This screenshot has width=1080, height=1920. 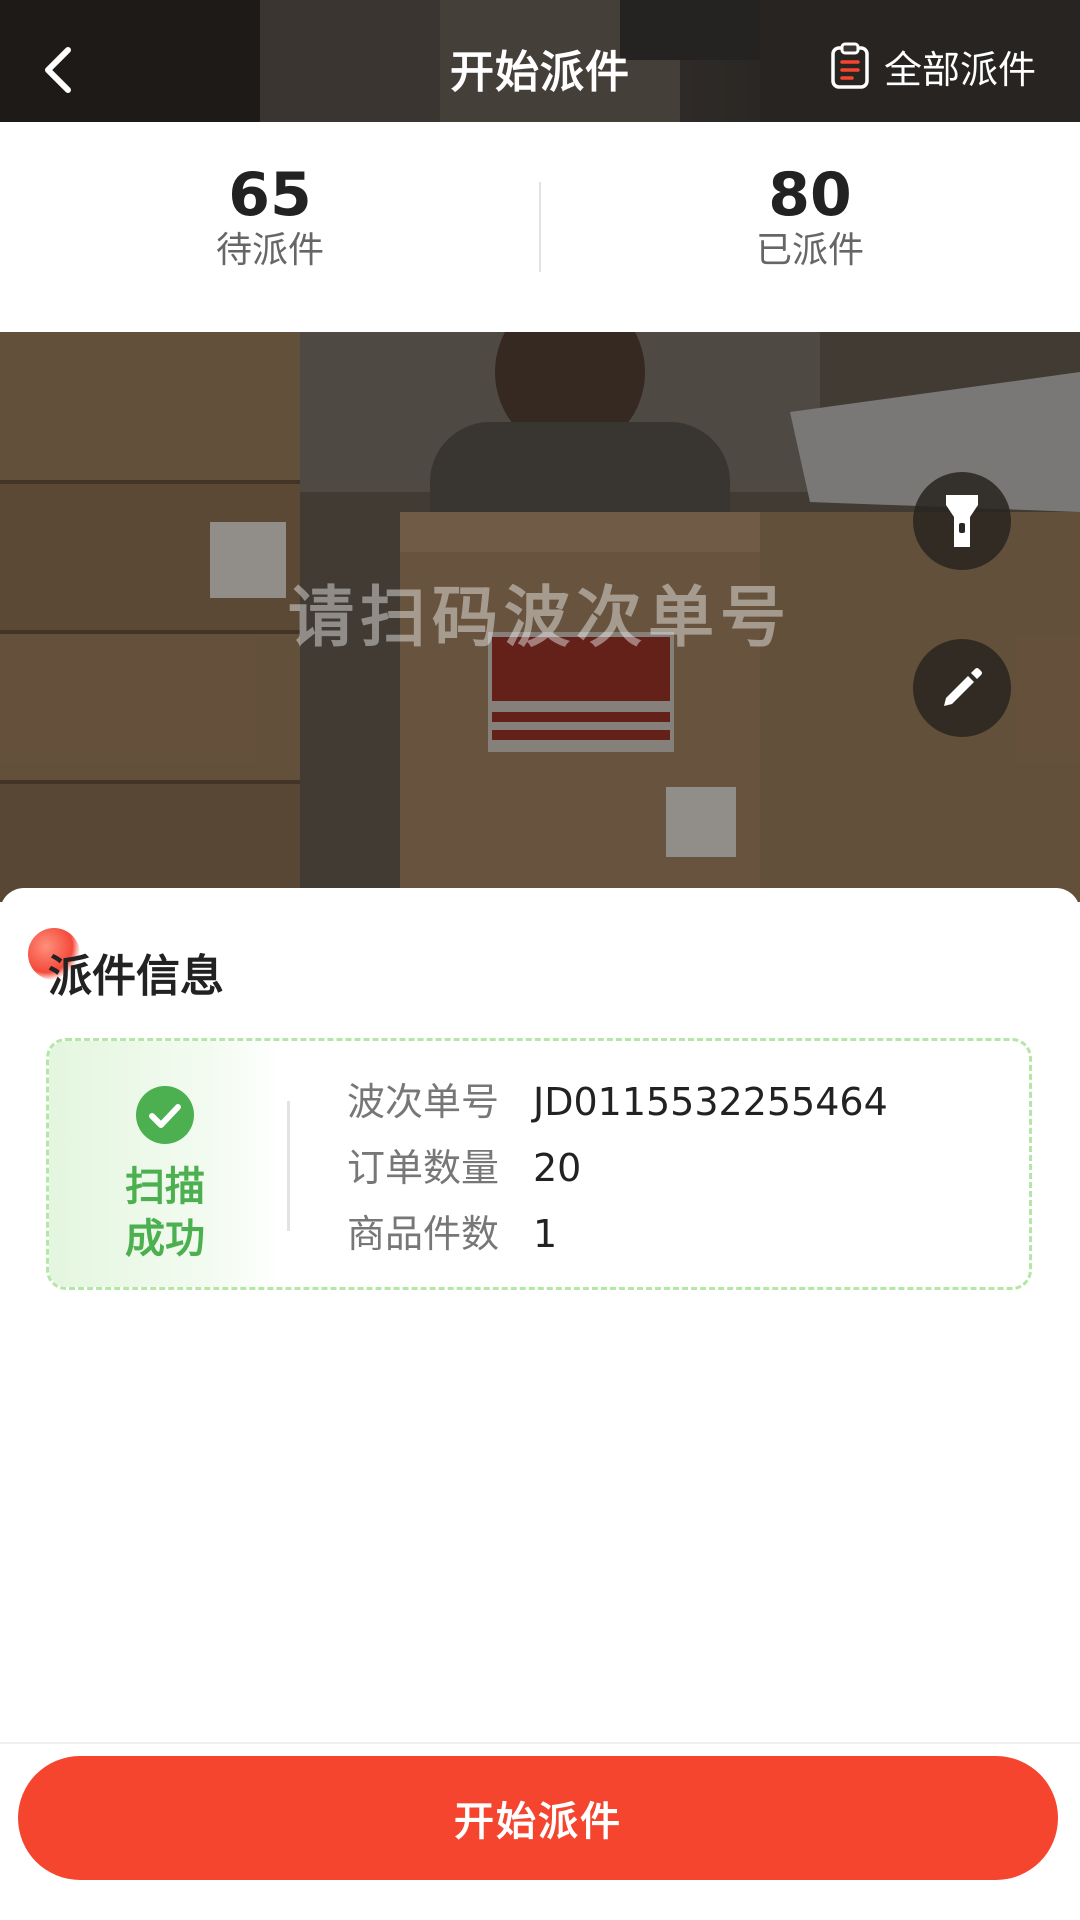 I want to click on dispatched-stat: 80 已派件, so click(x=810, y=218).